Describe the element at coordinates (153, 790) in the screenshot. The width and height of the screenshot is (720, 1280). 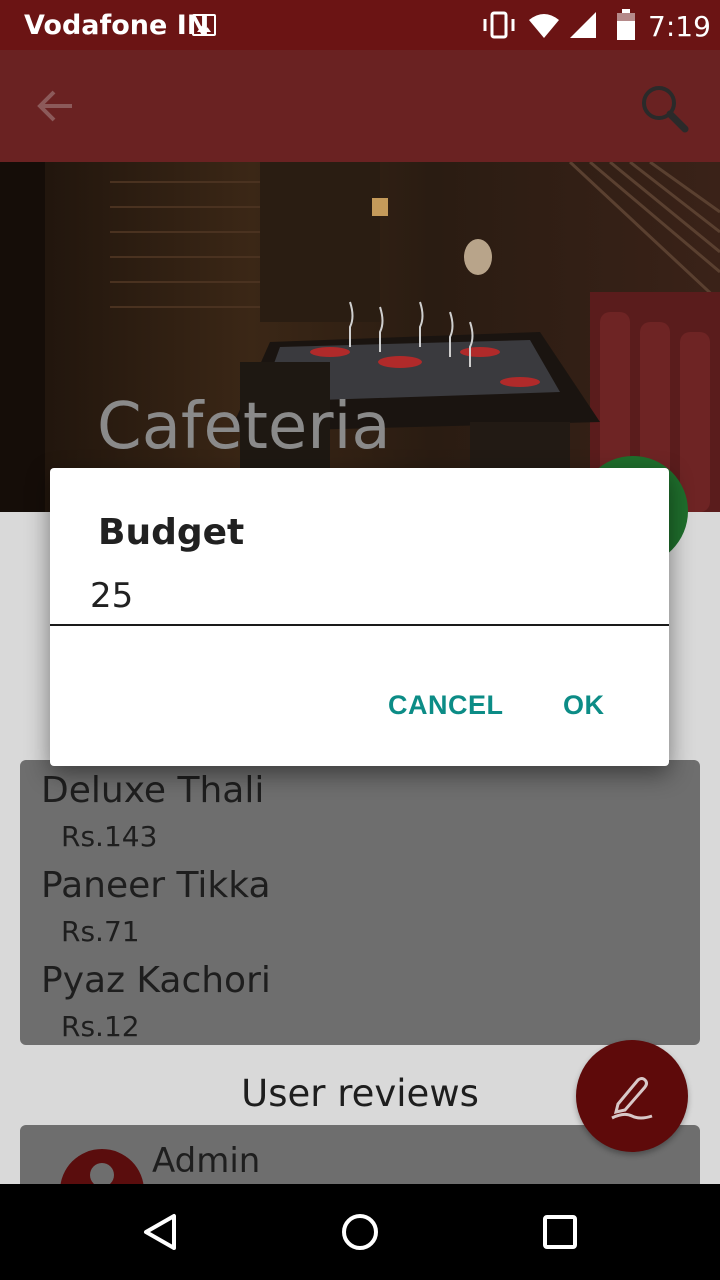
I see `menu-item-name: Deluxe Thali` at that location.